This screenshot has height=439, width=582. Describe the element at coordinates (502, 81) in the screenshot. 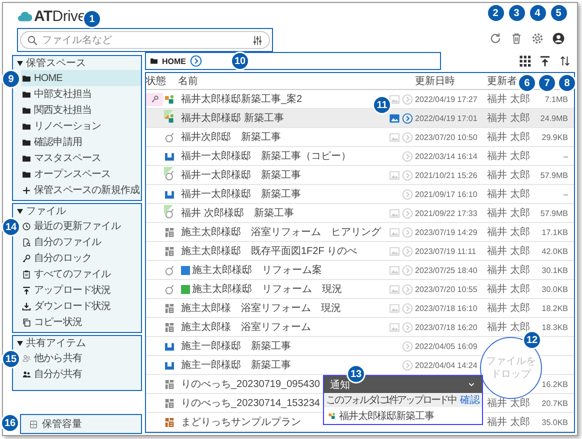

I see `column-header: 更新者` at that location.